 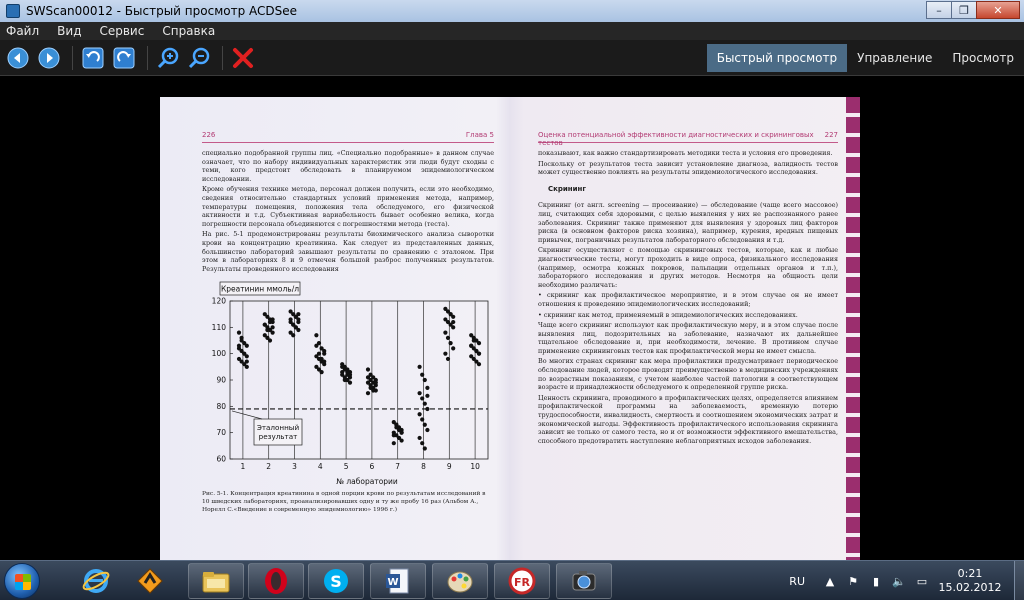 What do you see at coordinates (221, 380) in the screenshot?
I see `y-tick-label: 90` at bounding box center [221, 380].